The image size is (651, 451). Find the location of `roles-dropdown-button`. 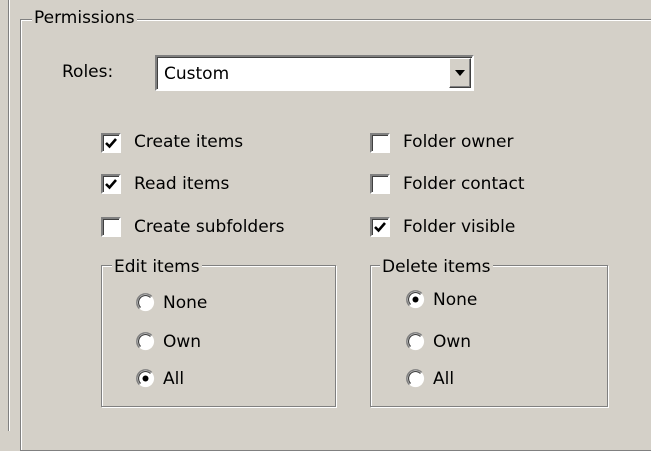

roles-dropdown-button is located at coordinates (460, 73).